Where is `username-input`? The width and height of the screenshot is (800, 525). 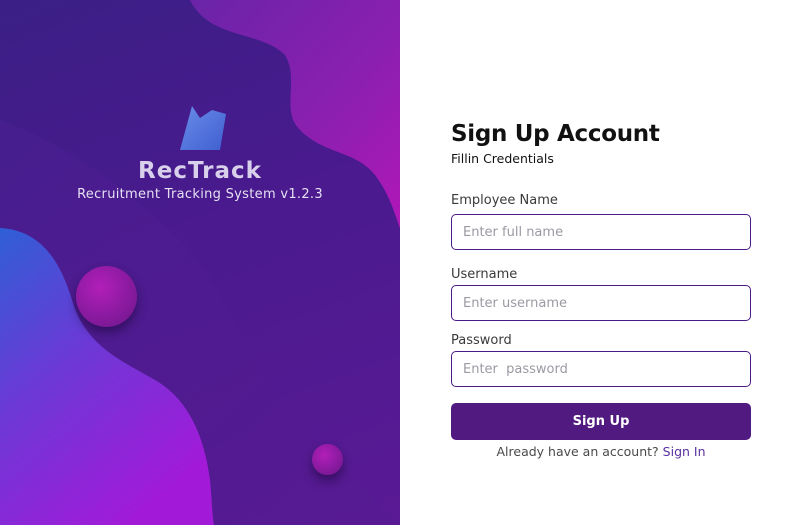
username-input is located at coordinates (601, 303).